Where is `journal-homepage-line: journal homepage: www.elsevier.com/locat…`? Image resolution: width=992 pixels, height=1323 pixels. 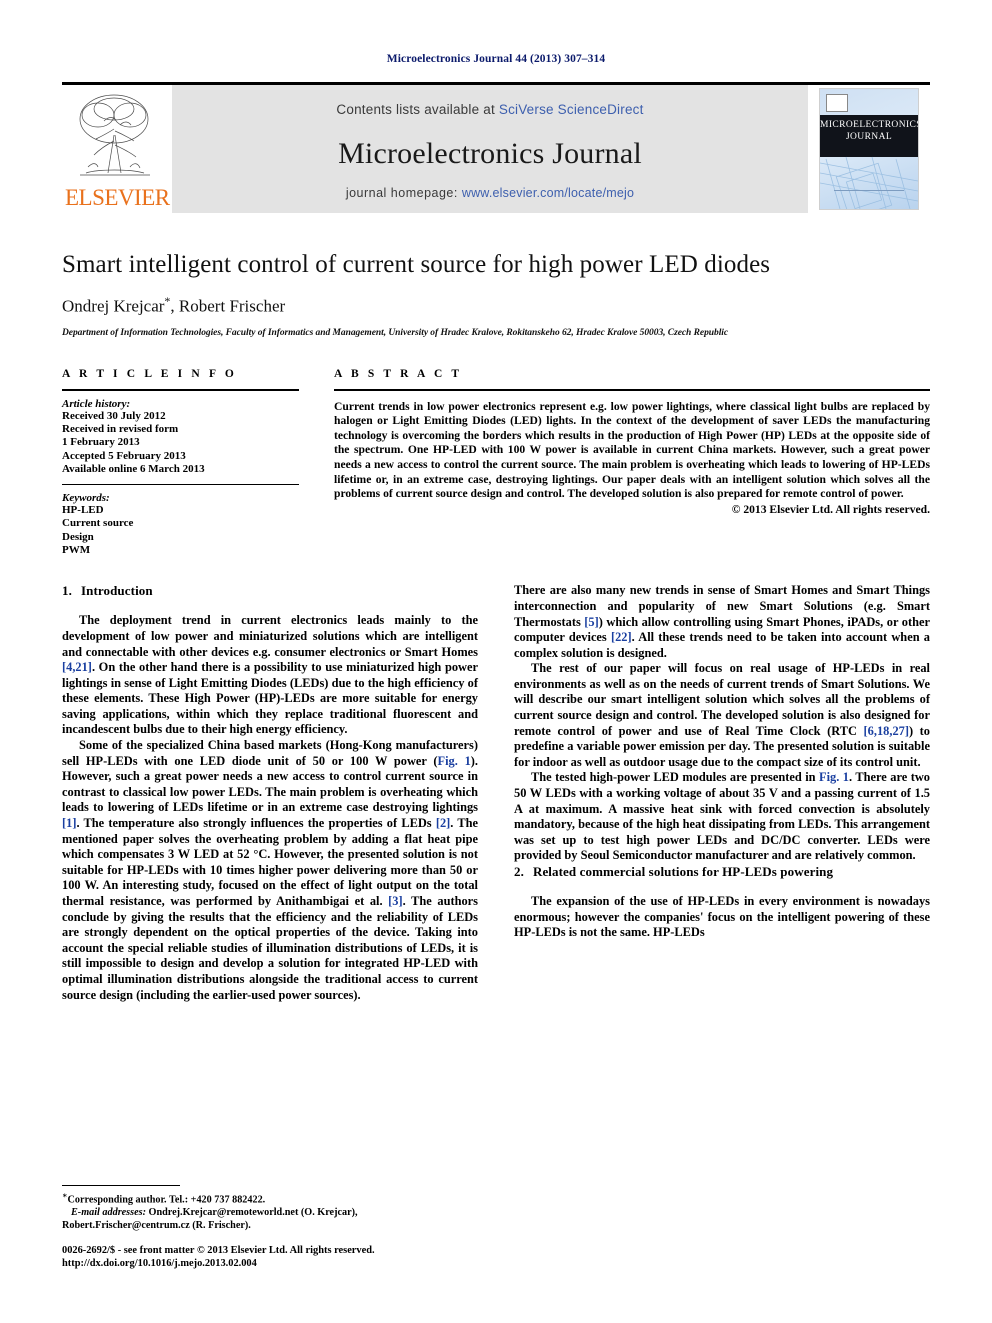
journal-homepage-line: journal homepage: www.elsevier.com/locat… is located at coordinates (490, 193).